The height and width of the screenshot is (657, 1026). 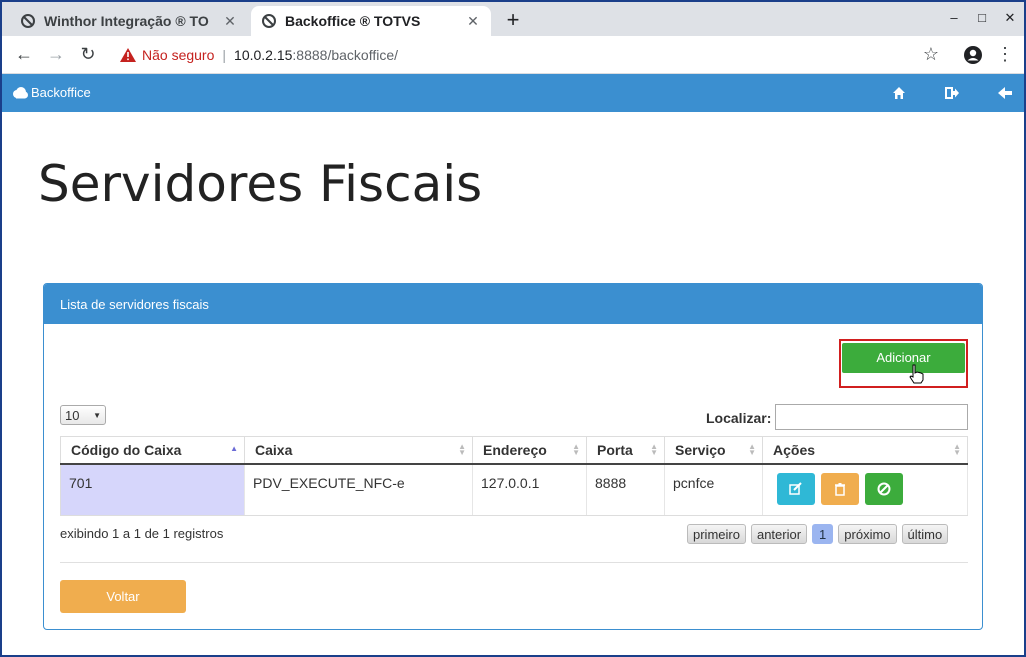 I want to click on column-header-acoes: Ações ▲ ▼, so click(x=865, y=450).